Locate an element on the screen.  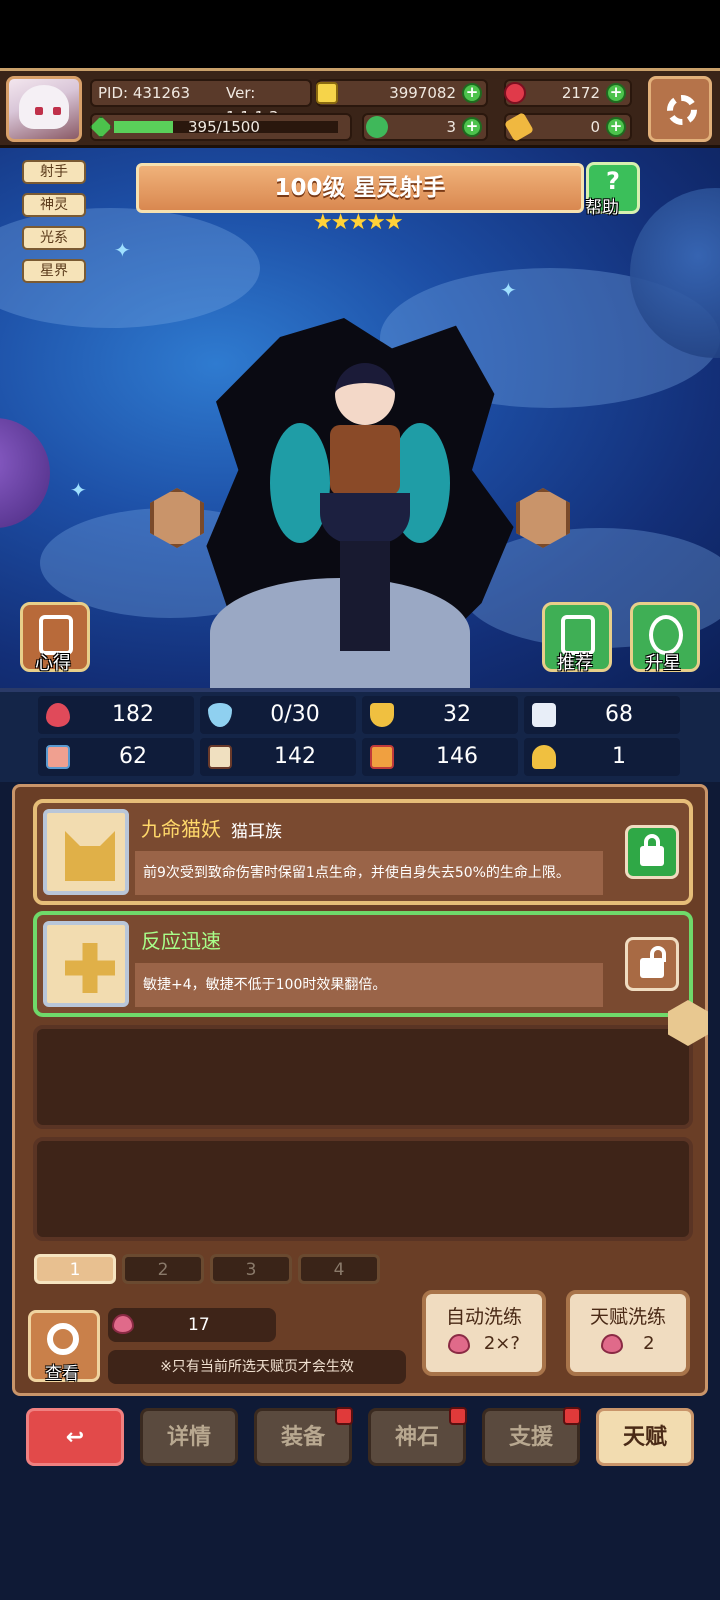
back-arrow-icon: ↩ is located at coordinates (75, 1437).